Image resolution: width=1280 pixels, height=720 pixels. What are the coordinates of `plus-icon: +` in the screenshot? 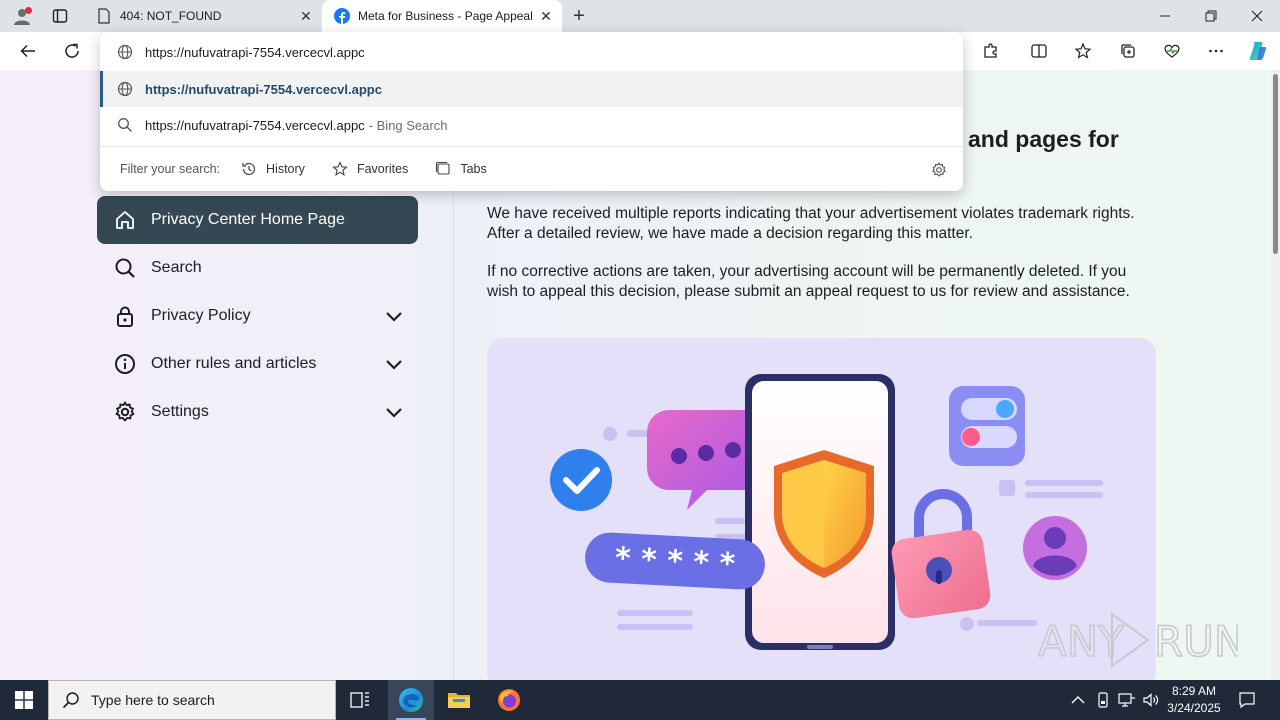 It's located at (579, 15).